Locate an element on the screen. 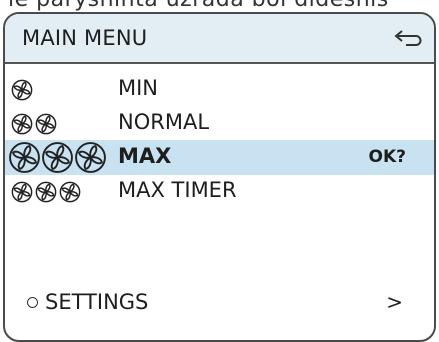 This screenshot has height=342, width=439. settings-item: SETTINGS > is located at coordinates (219, 302).